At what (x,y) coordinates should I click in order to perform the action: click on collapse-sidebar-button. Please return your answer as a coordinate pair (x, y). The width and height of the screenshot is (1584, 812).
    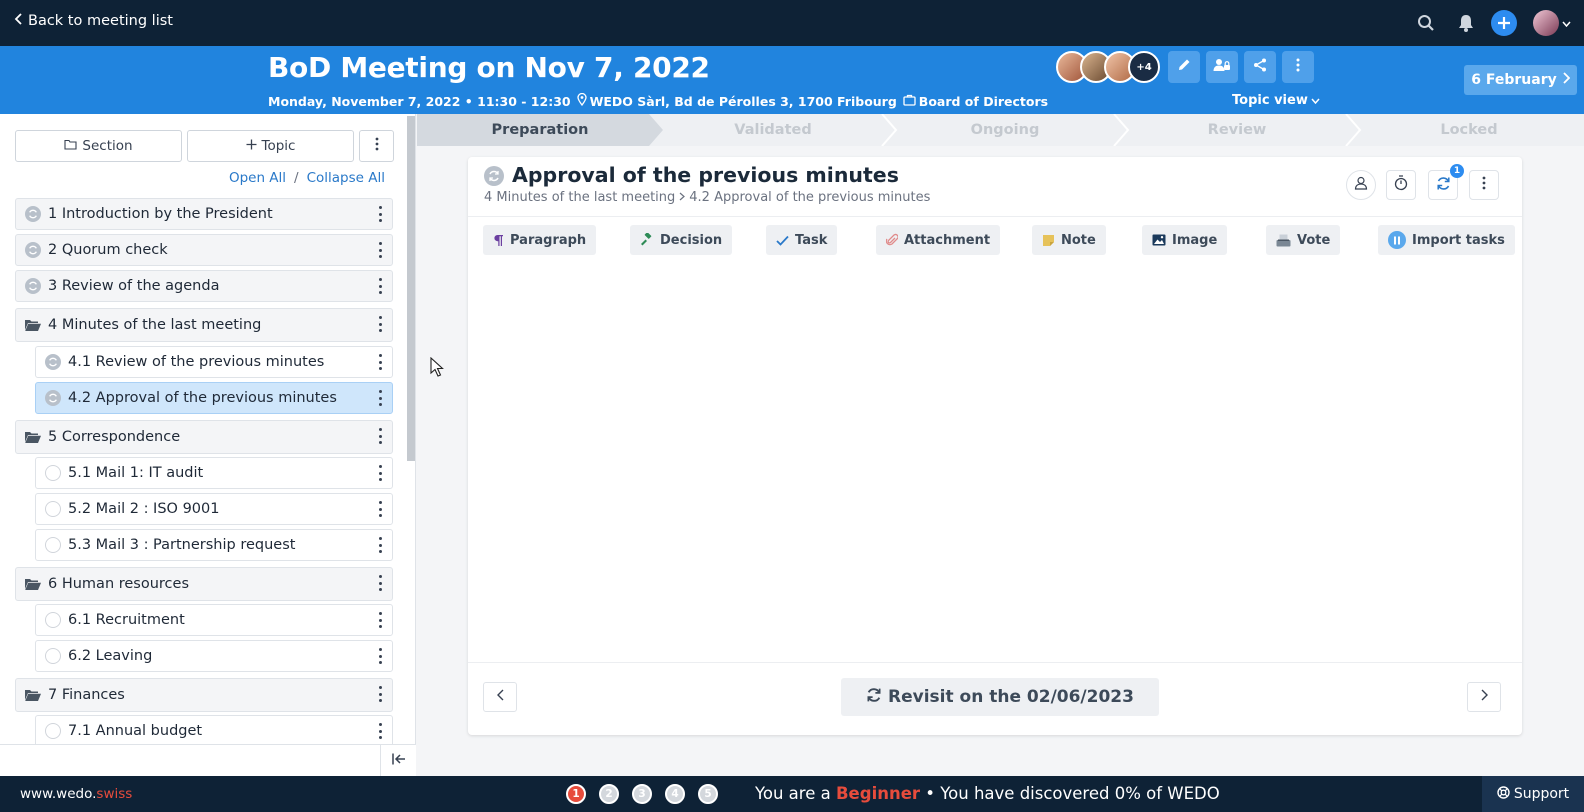
    Looking at the image, I should click on (398, 761).